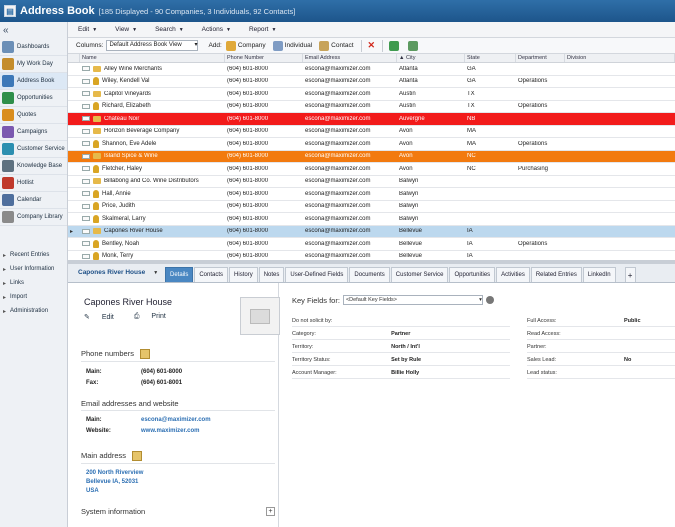  I want to click on column-header: State, so click(490, 58).